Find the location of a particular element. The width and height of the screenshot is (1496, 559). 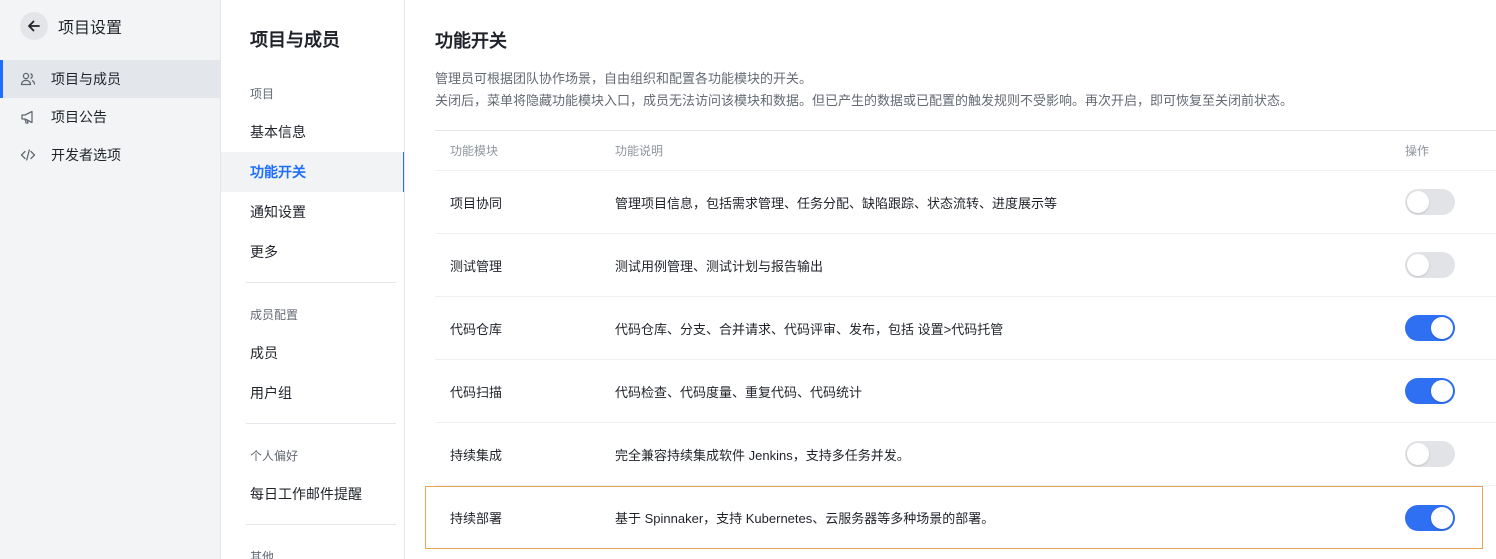

table-header: 功能模块 功能说明 操作 is located at coordinates (965, 151).